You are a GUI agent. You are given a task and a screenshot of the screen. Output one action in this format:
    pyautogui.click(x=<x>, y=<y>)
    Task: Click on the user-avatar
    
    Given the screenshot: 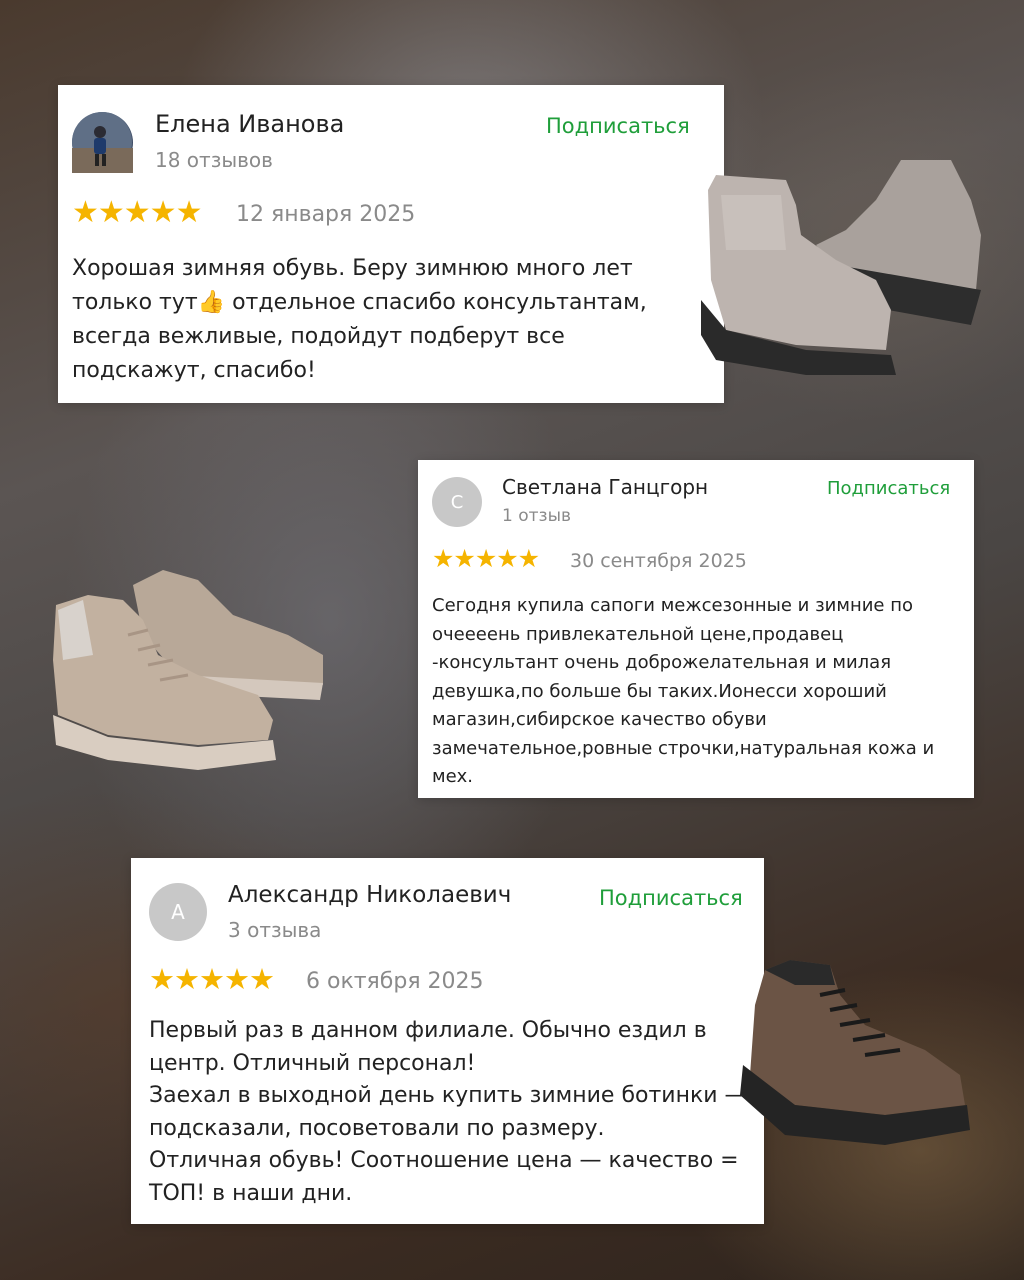 What is the action you would take?
    pyautogui.click(x=102, y=142)
    